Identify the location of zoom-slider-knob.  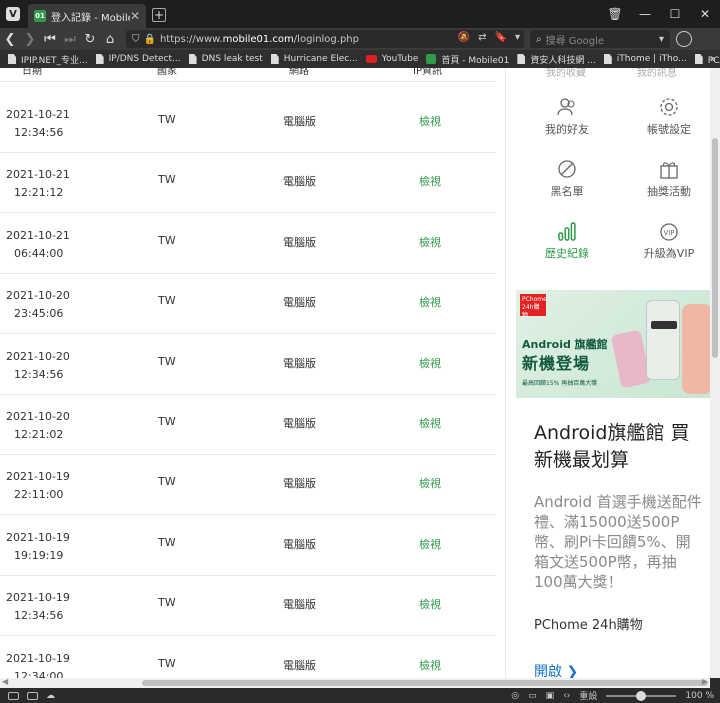
(641, 695).